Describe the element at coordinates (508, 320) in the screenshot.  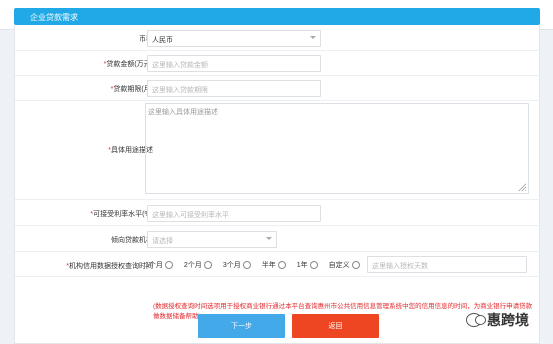
I see `watermark-text: 惠跨境` at that location.